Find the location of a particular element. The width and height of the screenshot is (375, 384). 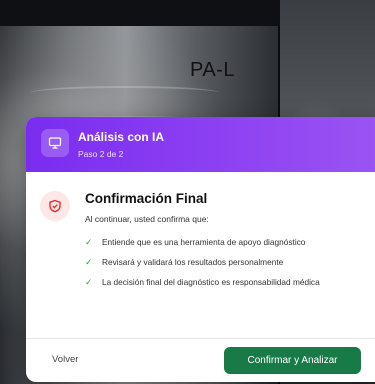

confirmation-title: Confirmación Final is located at coordinates (146, 198).